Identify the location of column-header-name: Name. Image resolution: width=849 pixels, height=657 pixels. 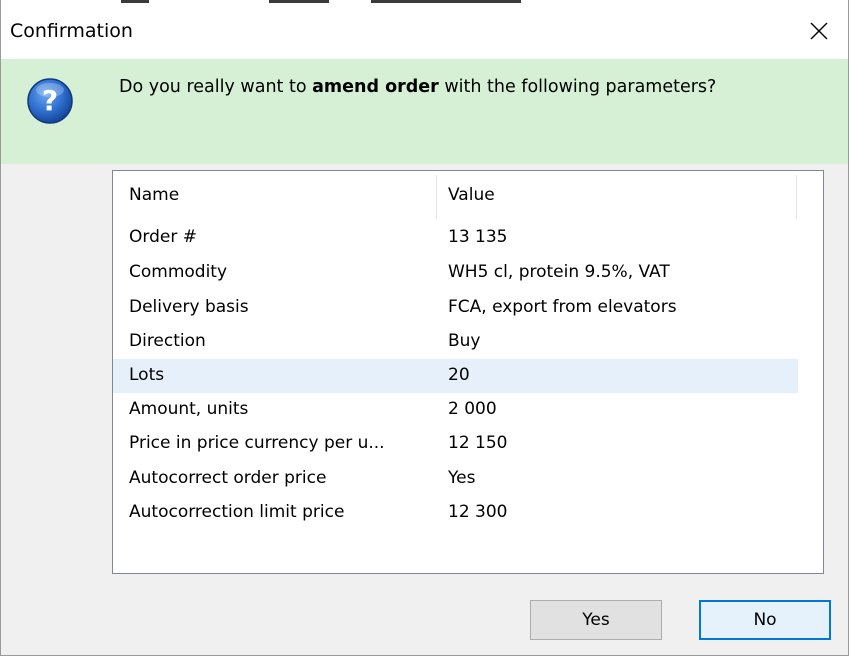
(154, 195).